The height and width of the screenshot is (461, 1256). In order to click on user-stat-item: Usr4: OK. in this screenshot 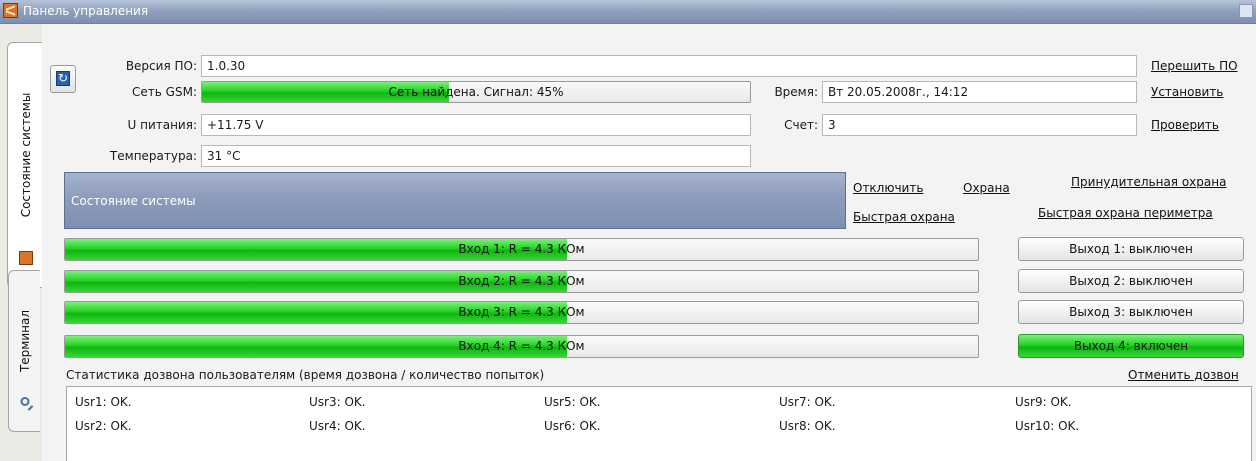, I will do `click(337, 426)`.